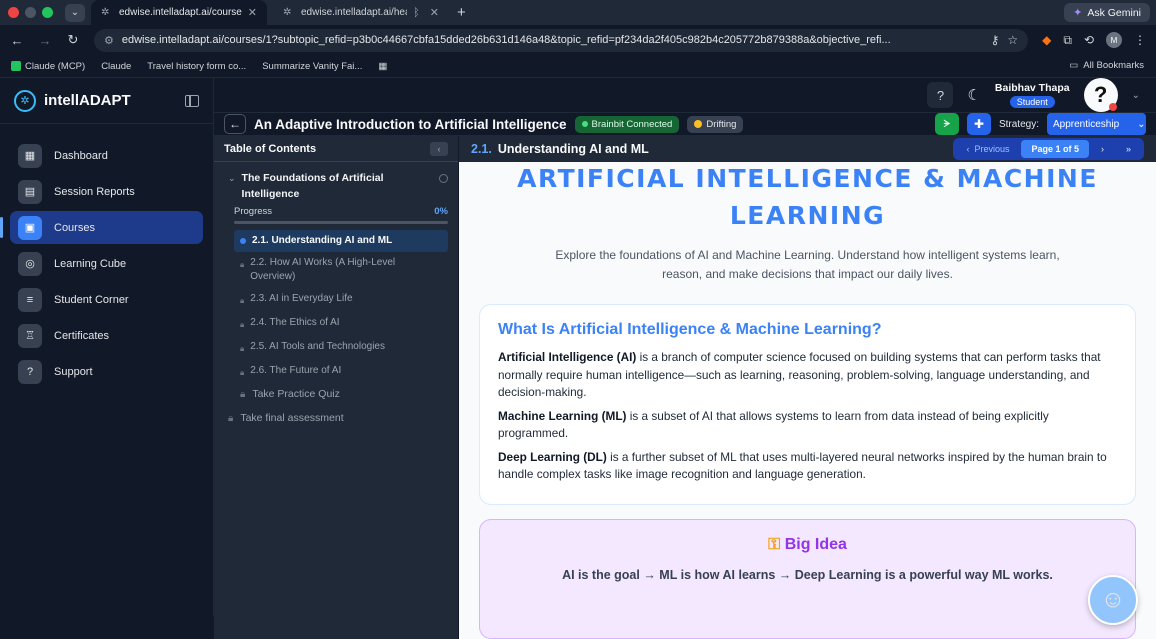  What do you see at coordinates (1086, 124) in the screenshot?
I see `strategy-value: Apprenticeship` at bounding box center [1086, 124].